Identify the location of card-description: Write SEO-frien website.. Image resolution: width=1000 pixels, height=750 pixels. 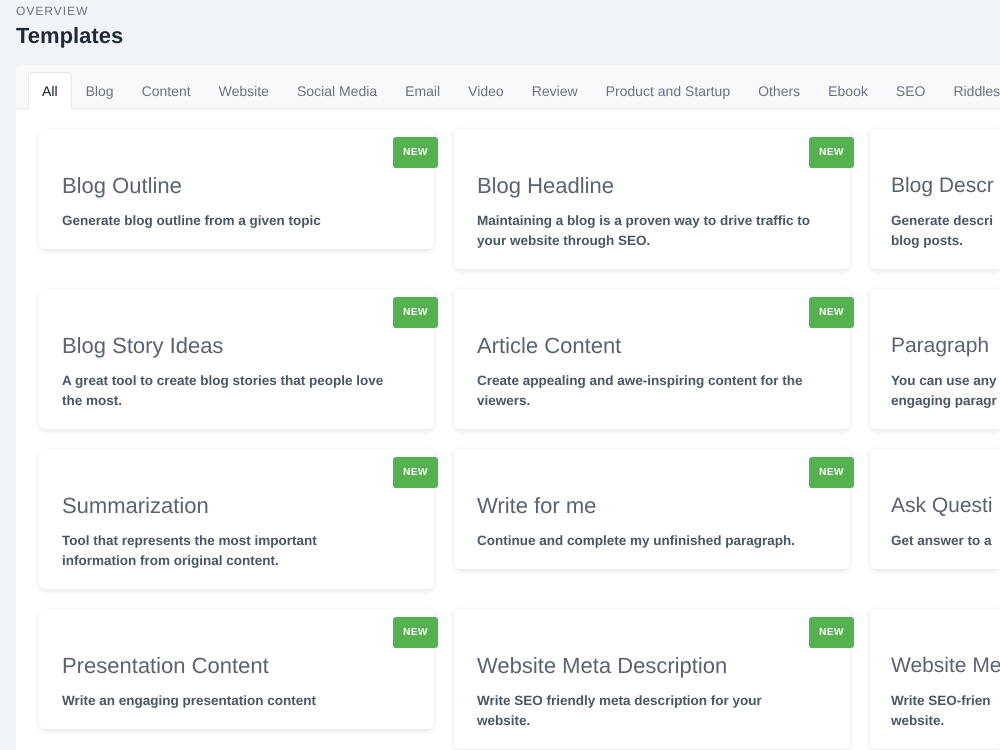
(941, 711).